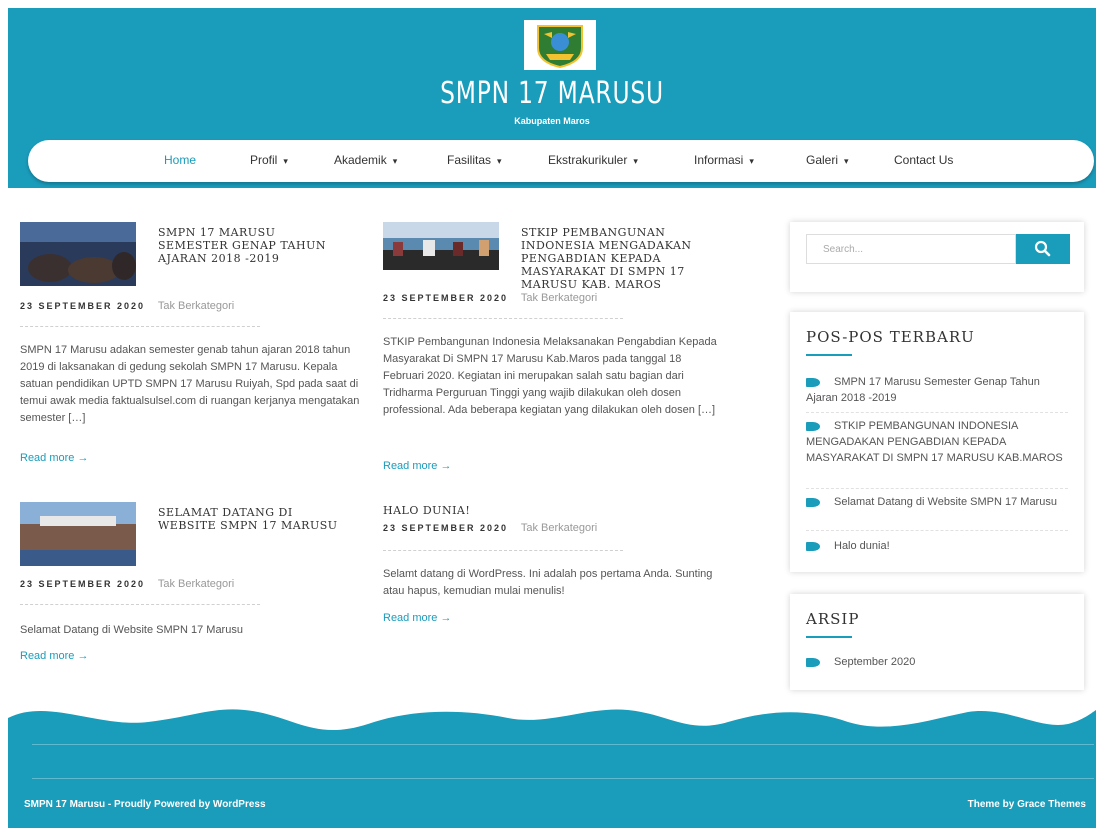  I want to click on nav-profil: Profil ▾, so click(269, 160).